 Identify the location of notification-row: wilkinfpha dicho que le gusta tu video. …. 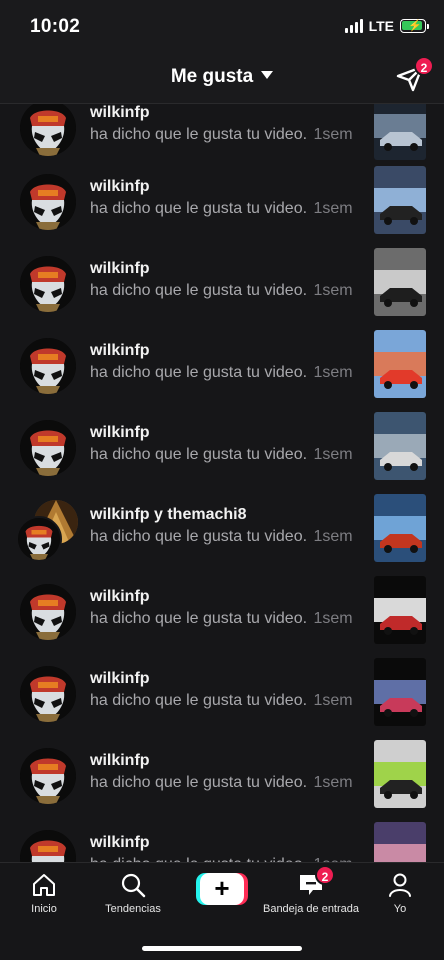
(222, 842).